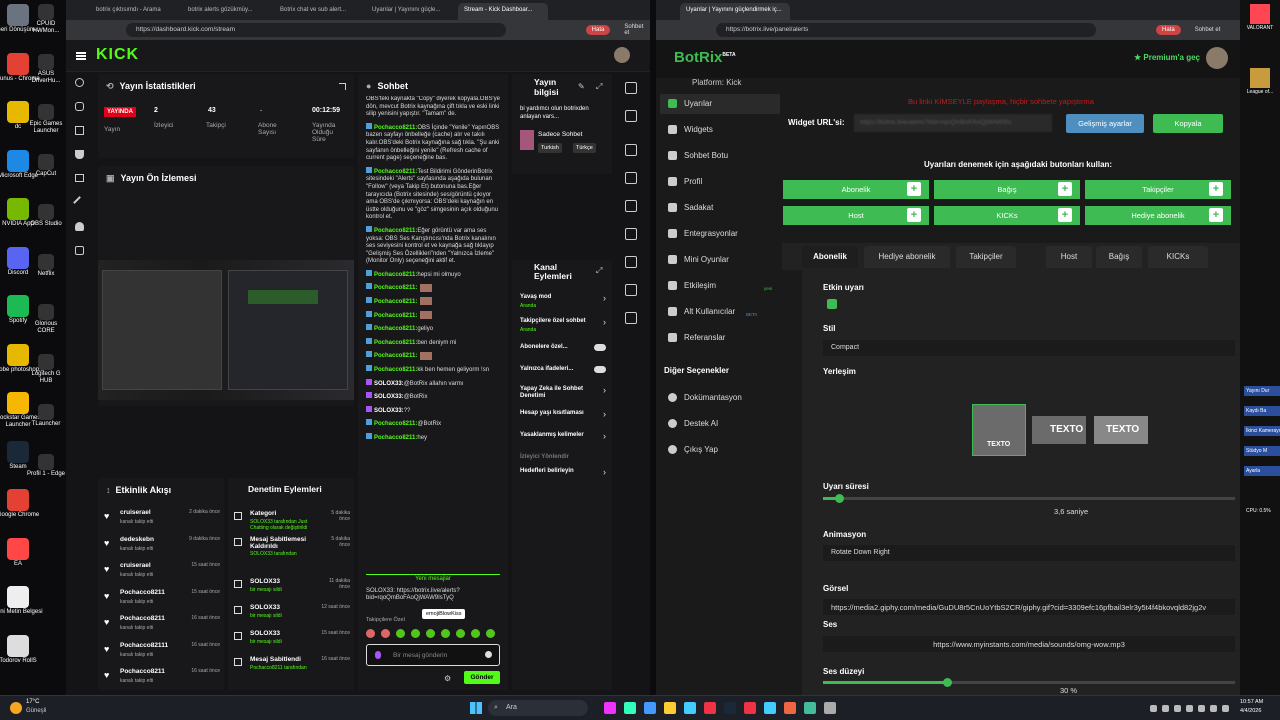  Describe the element at coordinates (1251, 702) in the screenshot. I see `clock-time: 10:57 AM` at that location.